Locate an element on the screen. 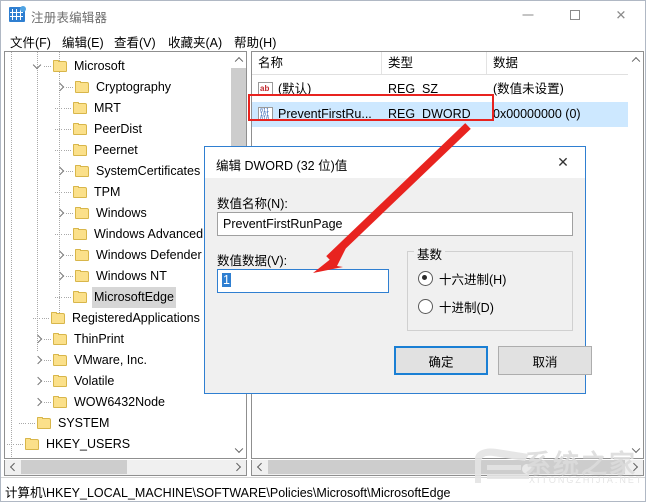  tree-item-system: SYSTEM is located at coordinates (119, 423).